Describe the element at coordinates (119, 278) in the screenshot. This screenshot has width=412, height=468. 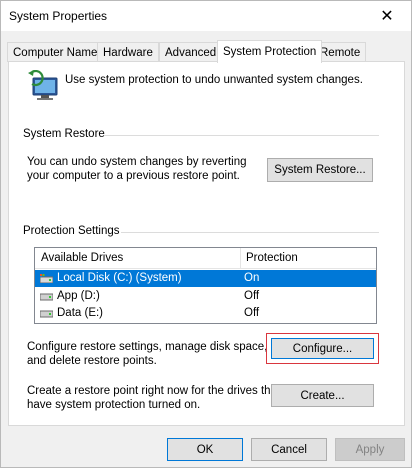
I see `drive-name: Local Disk (C:) (System)` at that location.